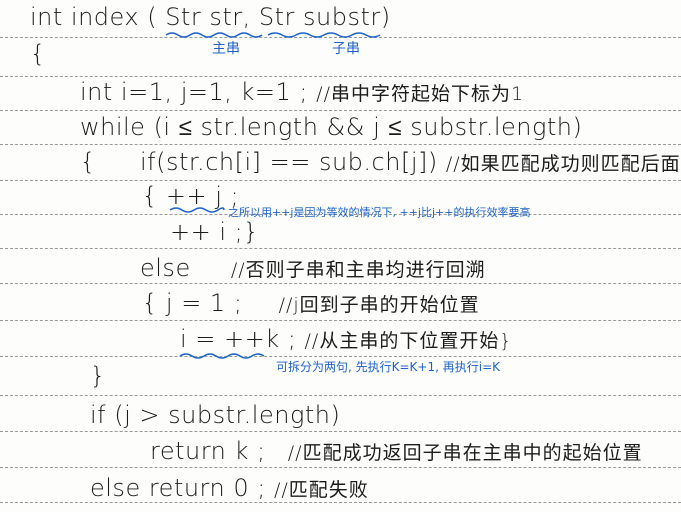 The image size is (681, 512). Describe the element at coordinates (465, 453) in the screenshot. I see `return-k-comment: //匹配成功返回子串在主串中的起始位置` at that location.